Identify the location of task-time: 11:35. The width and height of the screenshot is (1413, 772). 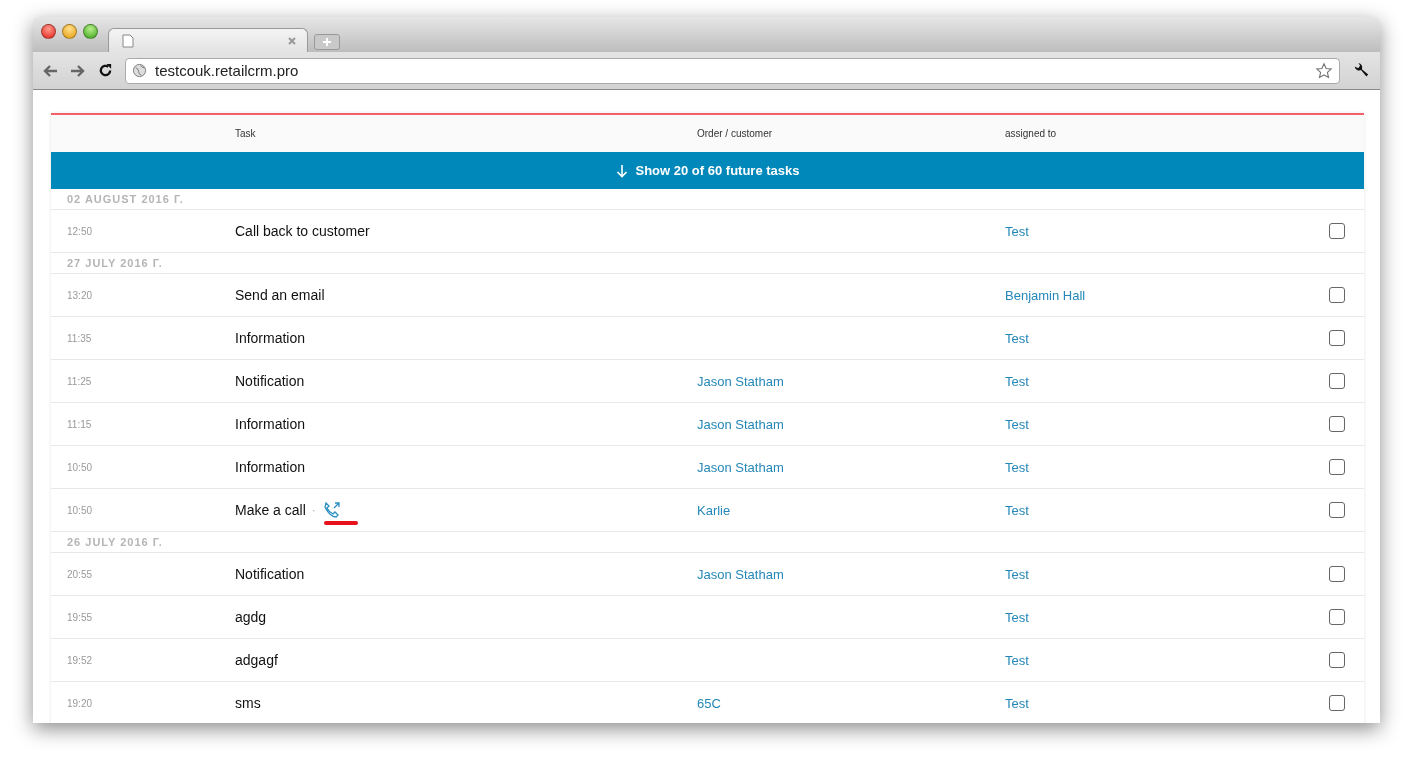
(79, 338).